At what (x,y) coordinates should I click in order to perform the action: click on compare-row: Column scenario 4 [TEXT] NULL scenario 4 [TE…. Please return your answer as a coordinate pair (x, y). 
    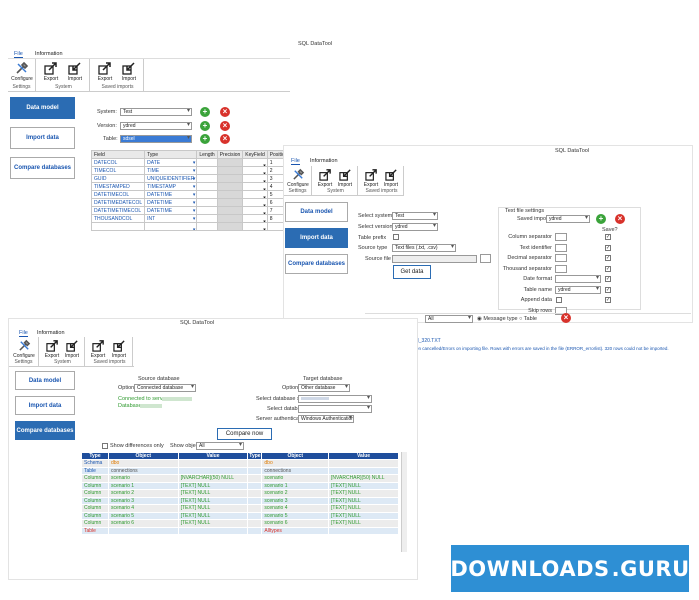
    Looking at the image, I should click on (240, 508).